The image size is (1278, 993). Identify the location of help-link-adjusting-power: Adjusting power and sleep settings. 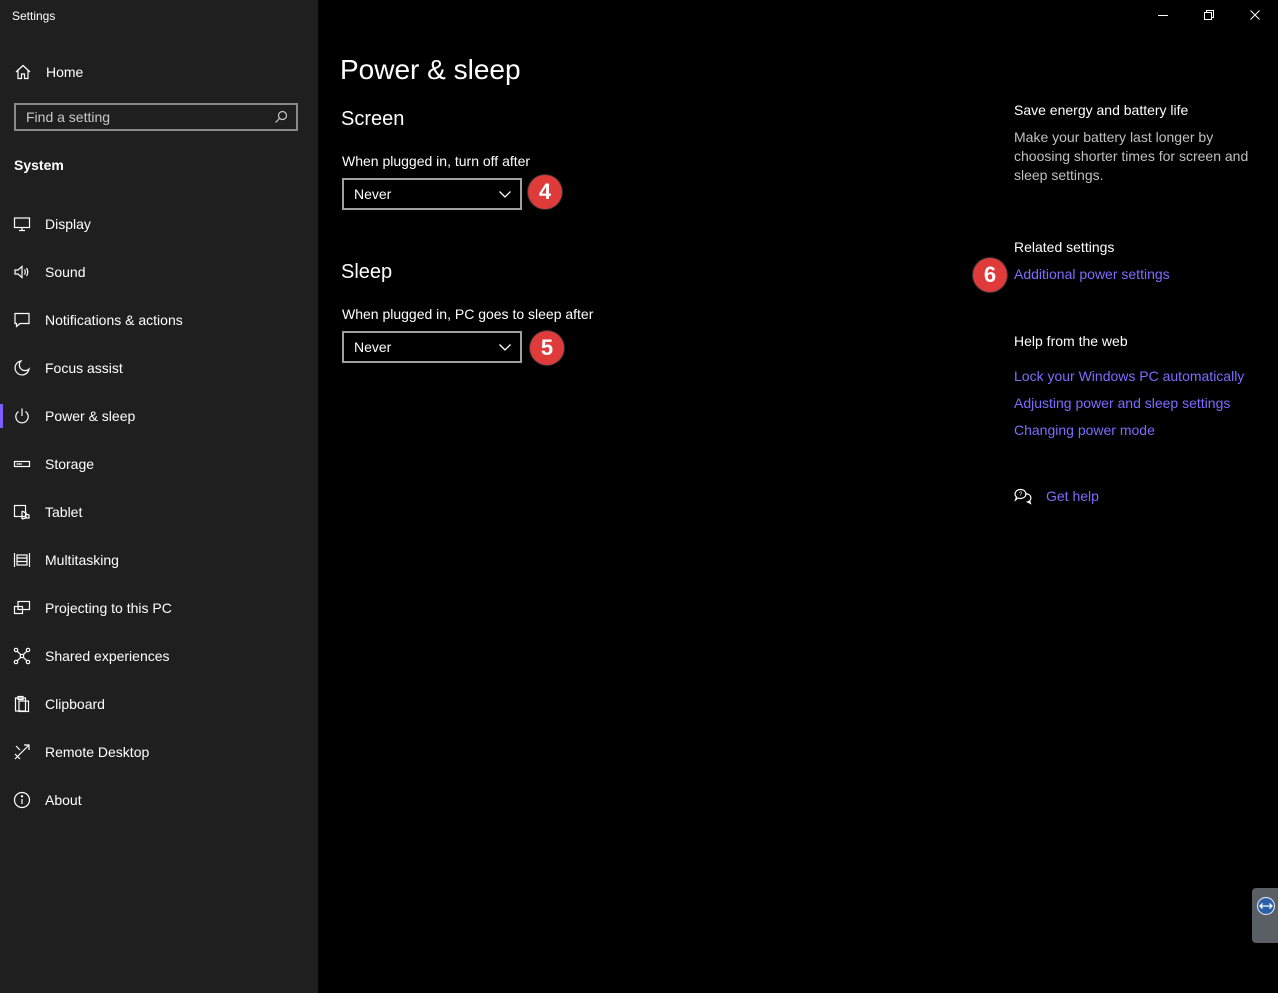
(1122, 403).